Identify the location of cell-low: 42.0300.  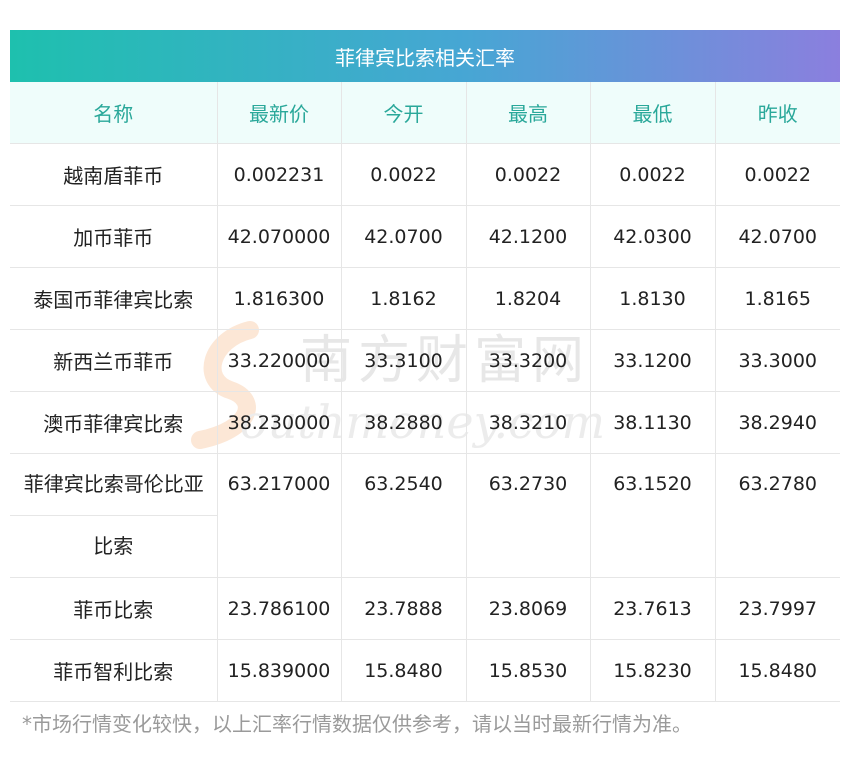
(653, 236).